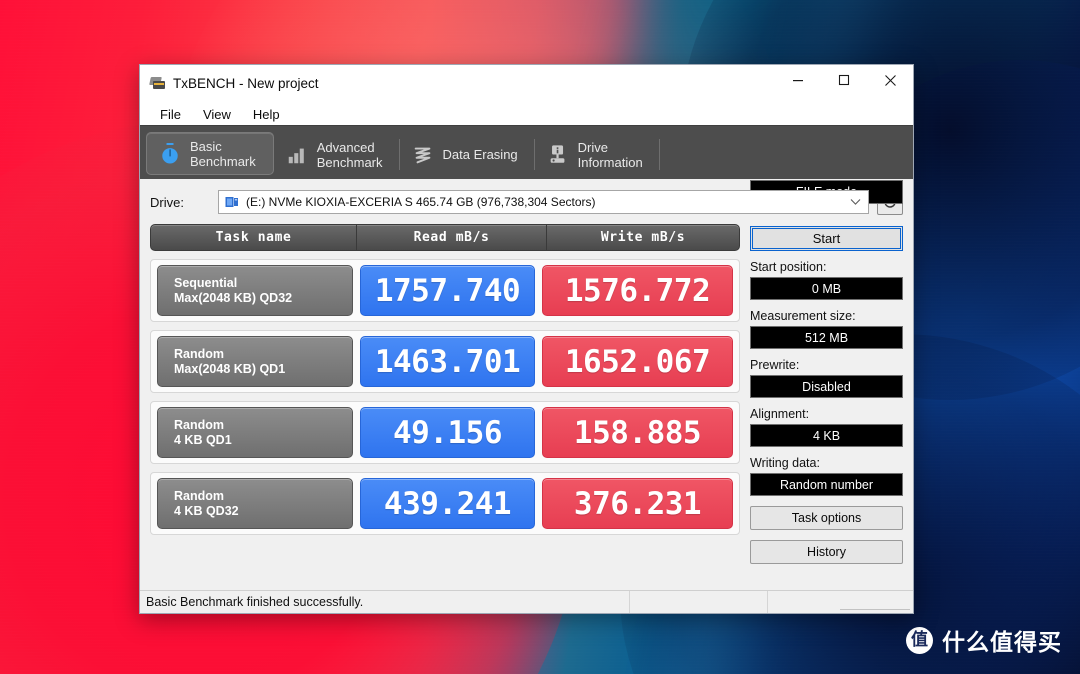 The height and width of the screenshot is (674, 1080). I want to click on tab-label-line1: Advanced, so click(345, 147).